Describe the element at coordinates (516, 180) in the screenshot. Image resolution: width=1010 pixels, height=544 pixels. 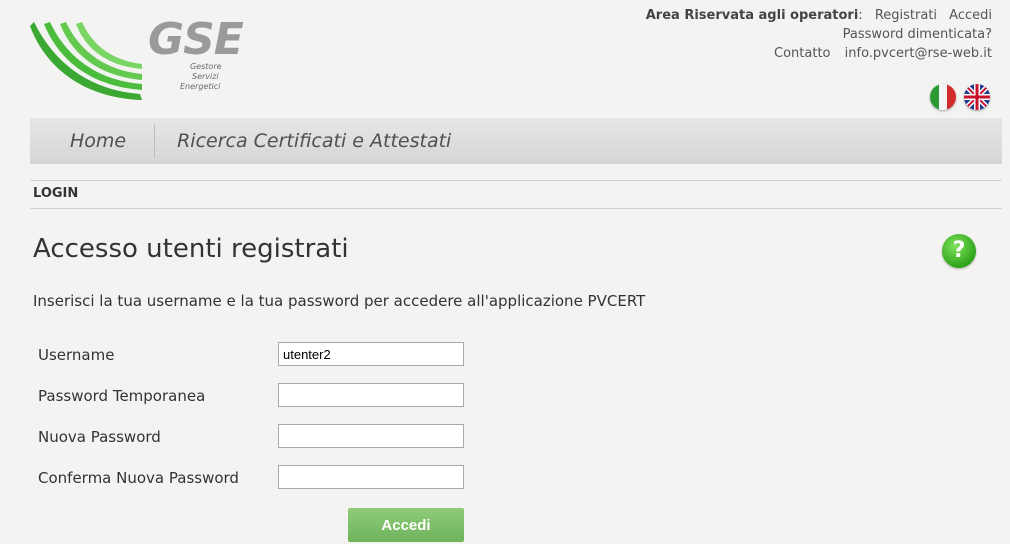
I see `divider-top` at that location.